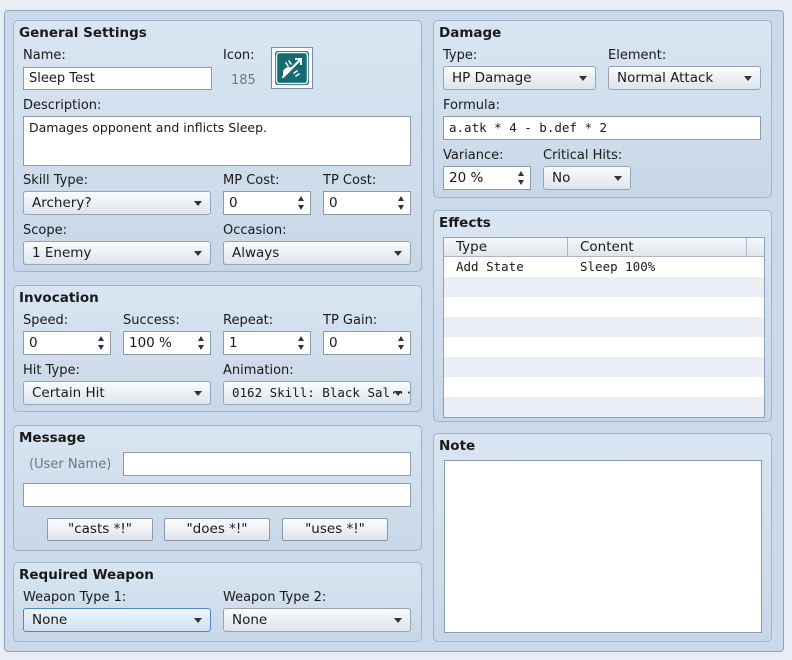  What do you see at coordinates (62, 105) in the screenshot?
I see `description-label: Description:` at bounding box center [62, 105].